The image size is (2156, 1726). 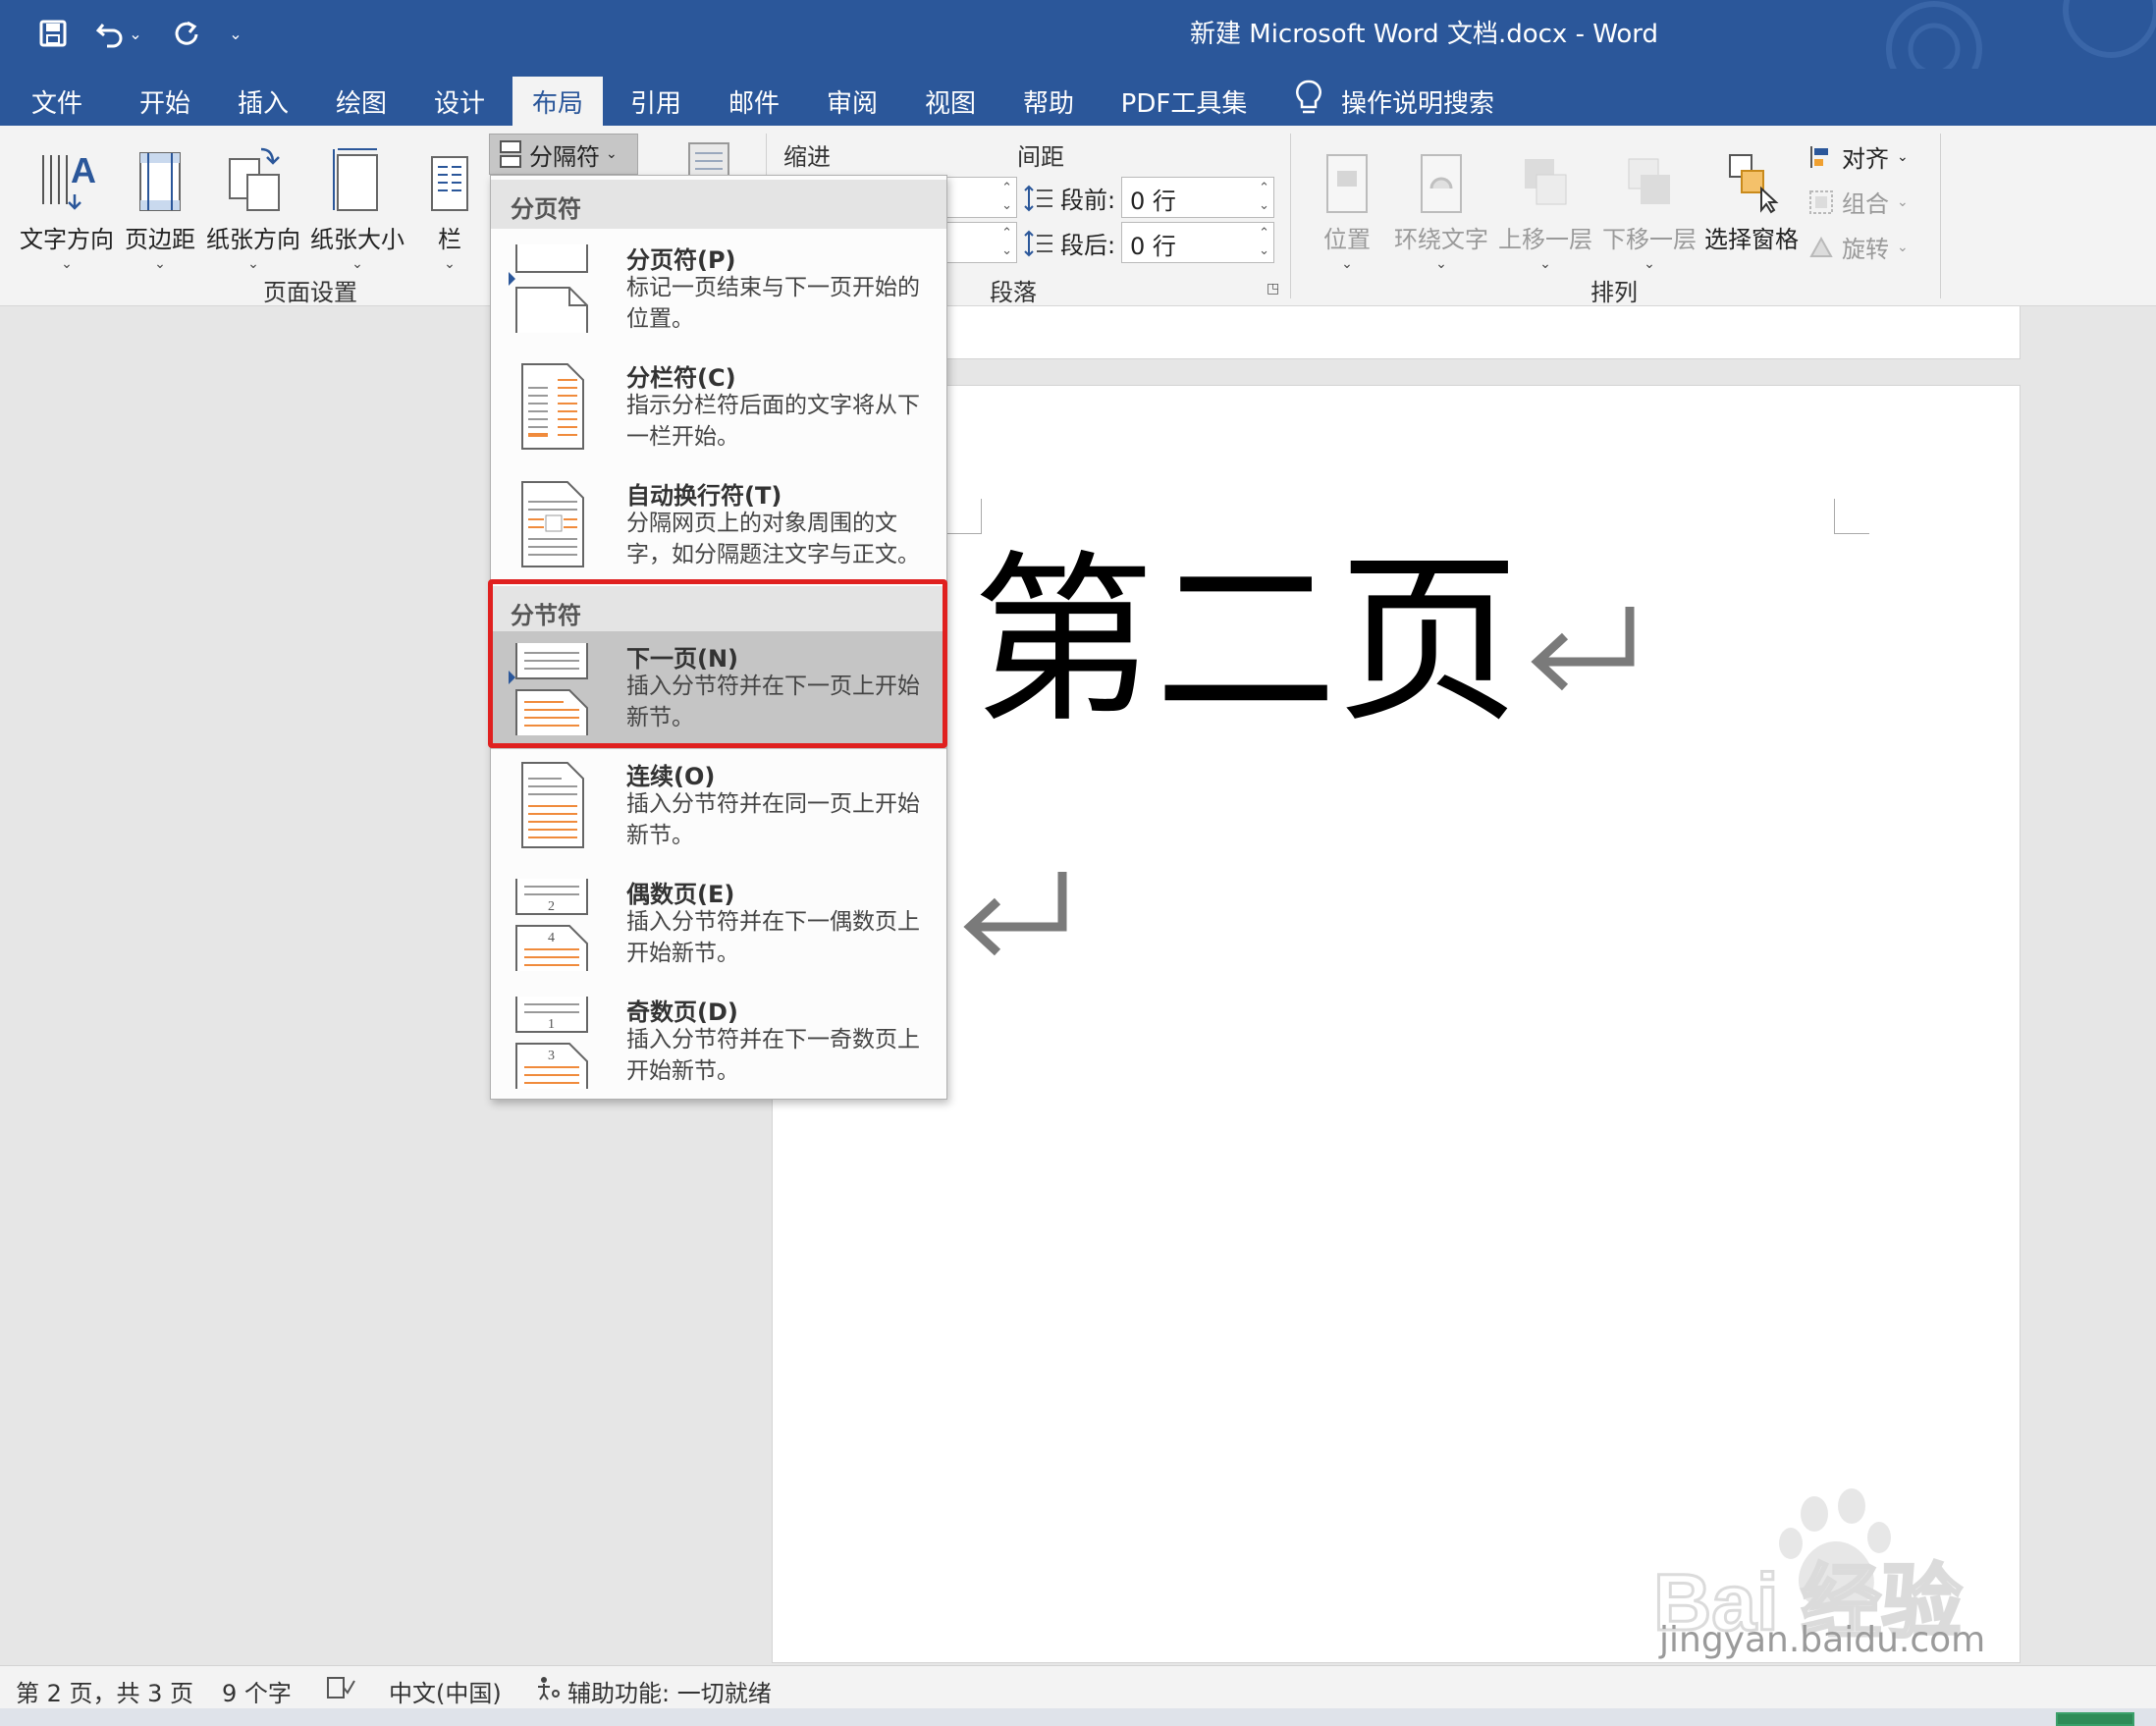 I want to click on tab-insert: 插入, so click(x=263, y=101).